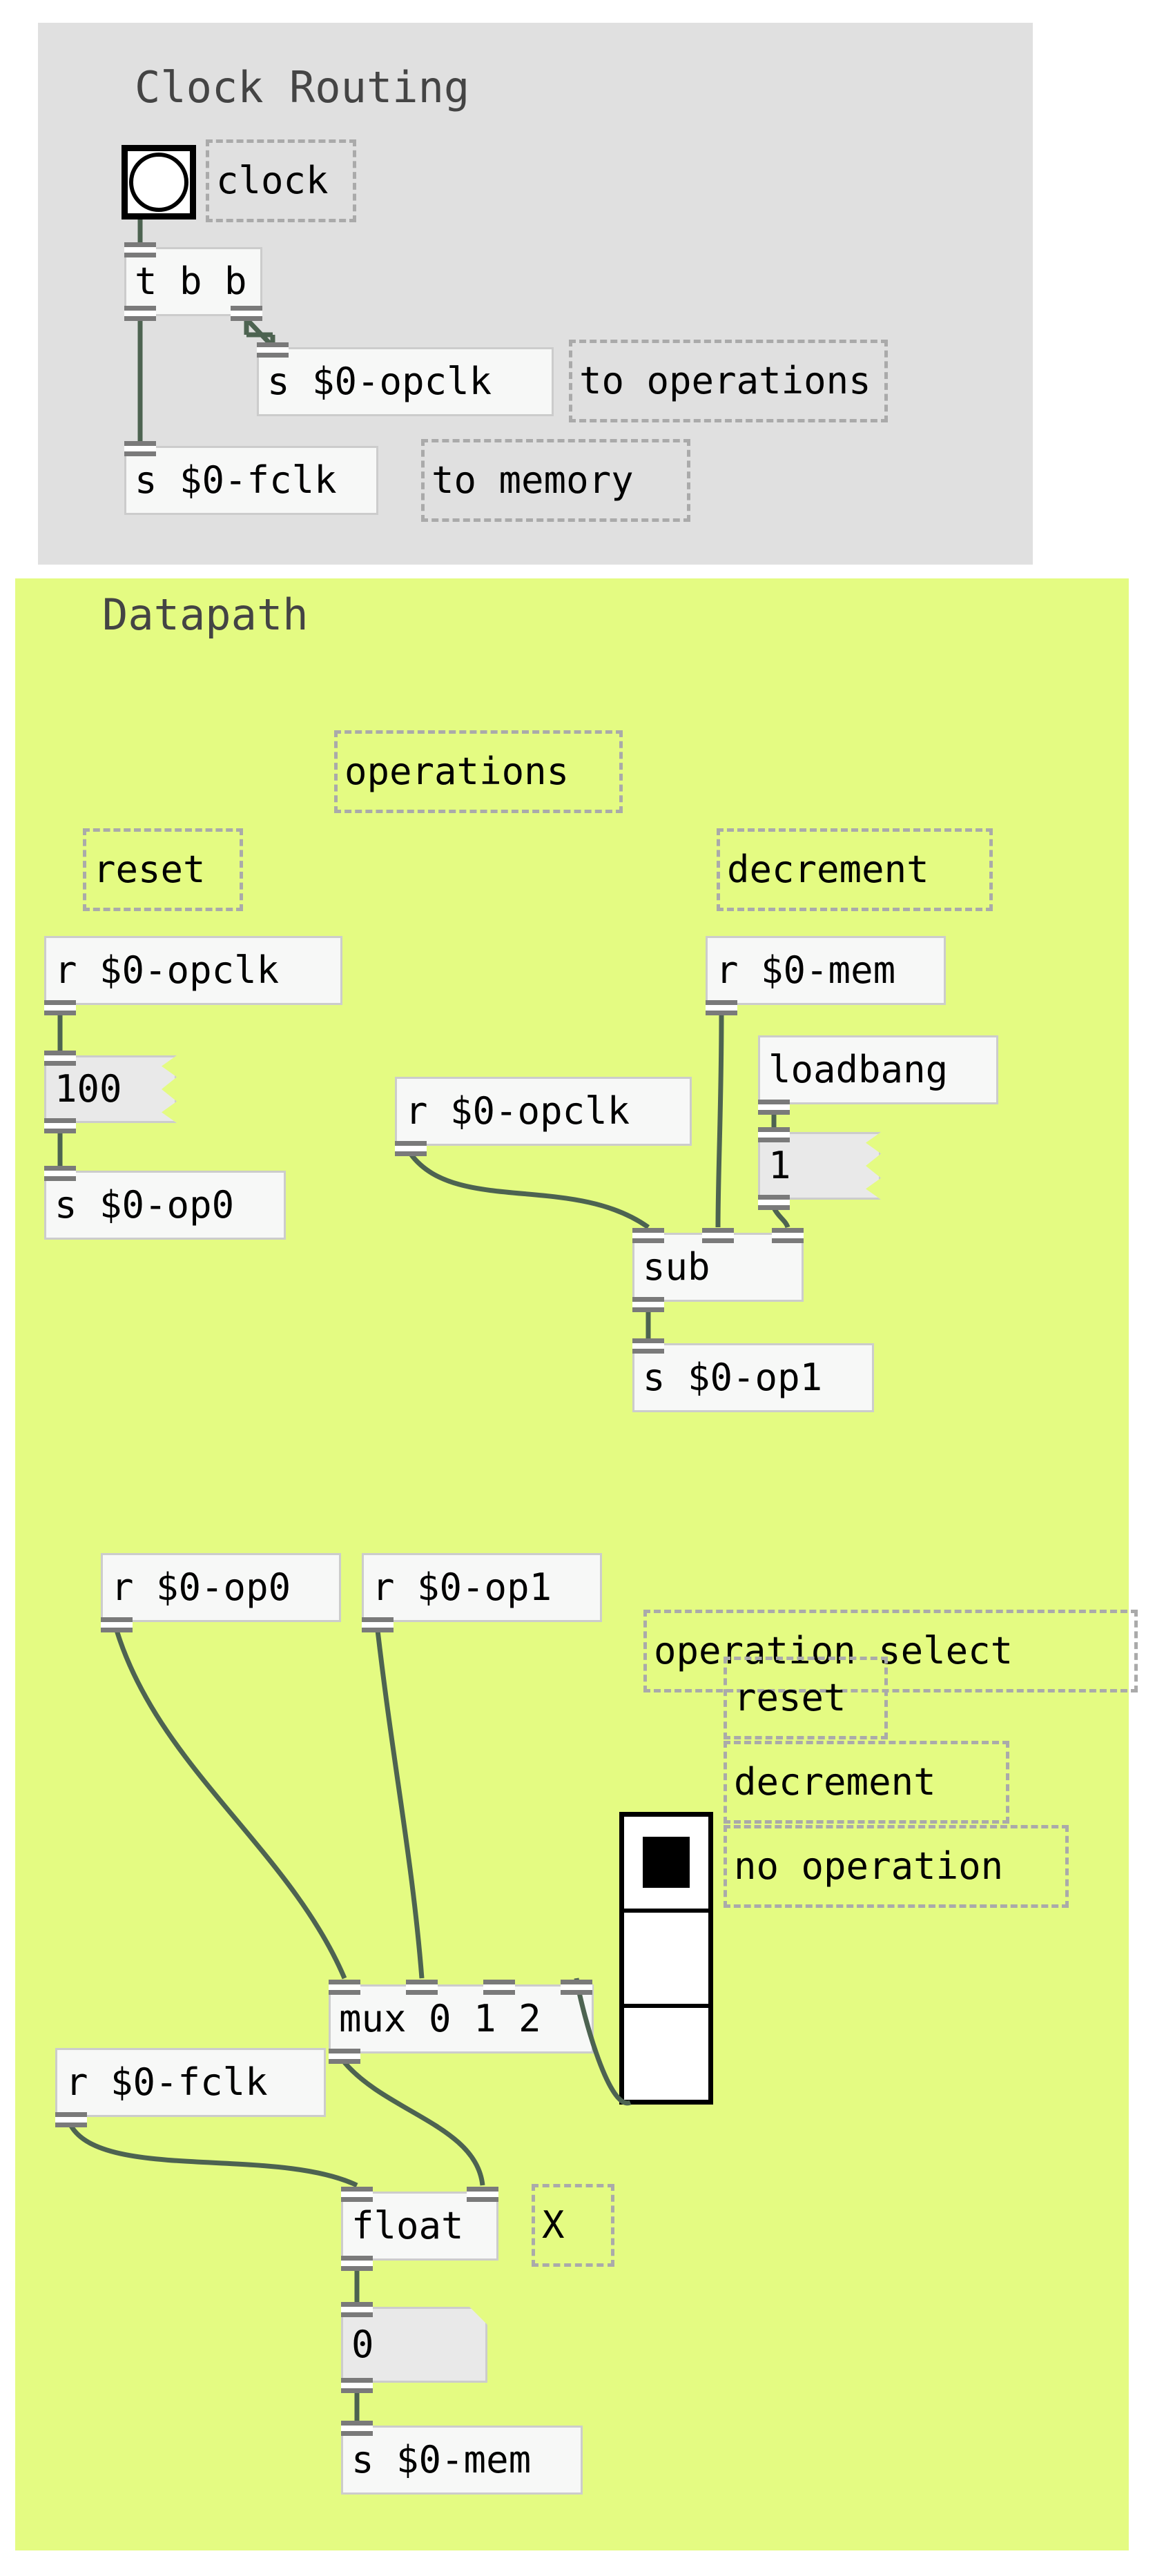 The height and width of the screenshot is (2576, 1155). Describe the element at coordinates (405, 381) in the screenshot. I see `object-send-opclk: s $0-opclk` at that location.